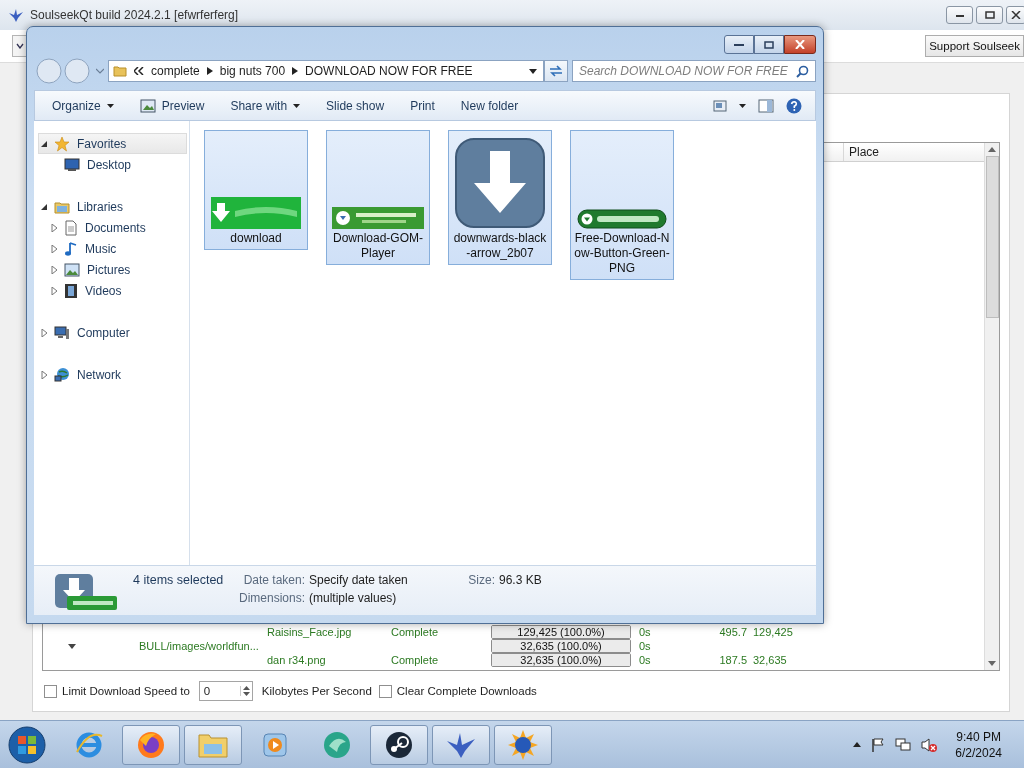 The image size is (1024, 768). I want to click on nav-item: Network, so click(112, 374).